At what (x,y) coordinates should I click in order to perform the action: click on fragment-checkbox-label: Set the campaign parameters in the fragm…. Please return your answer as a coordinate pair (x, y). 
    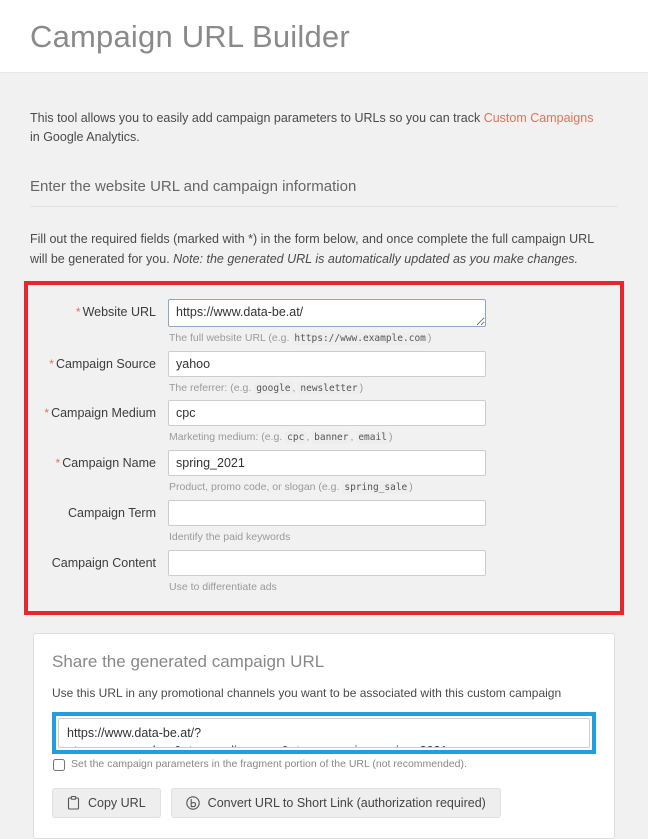
    Looking at the image, I should click on (269, 764).